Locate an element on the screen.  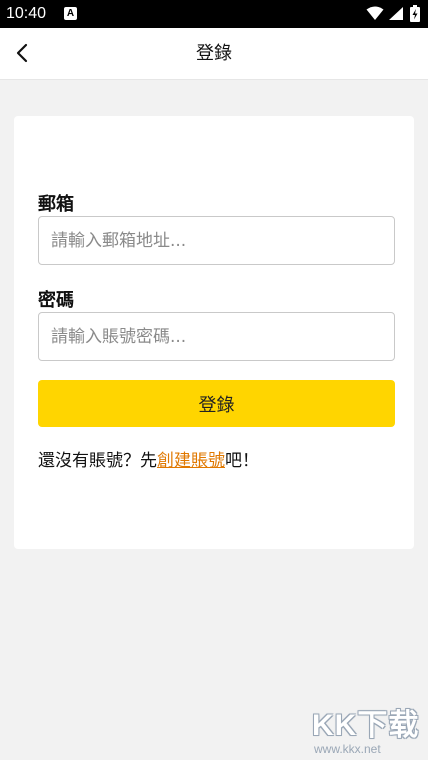
password-label: 密碼 is located at coordinates (56, 300).